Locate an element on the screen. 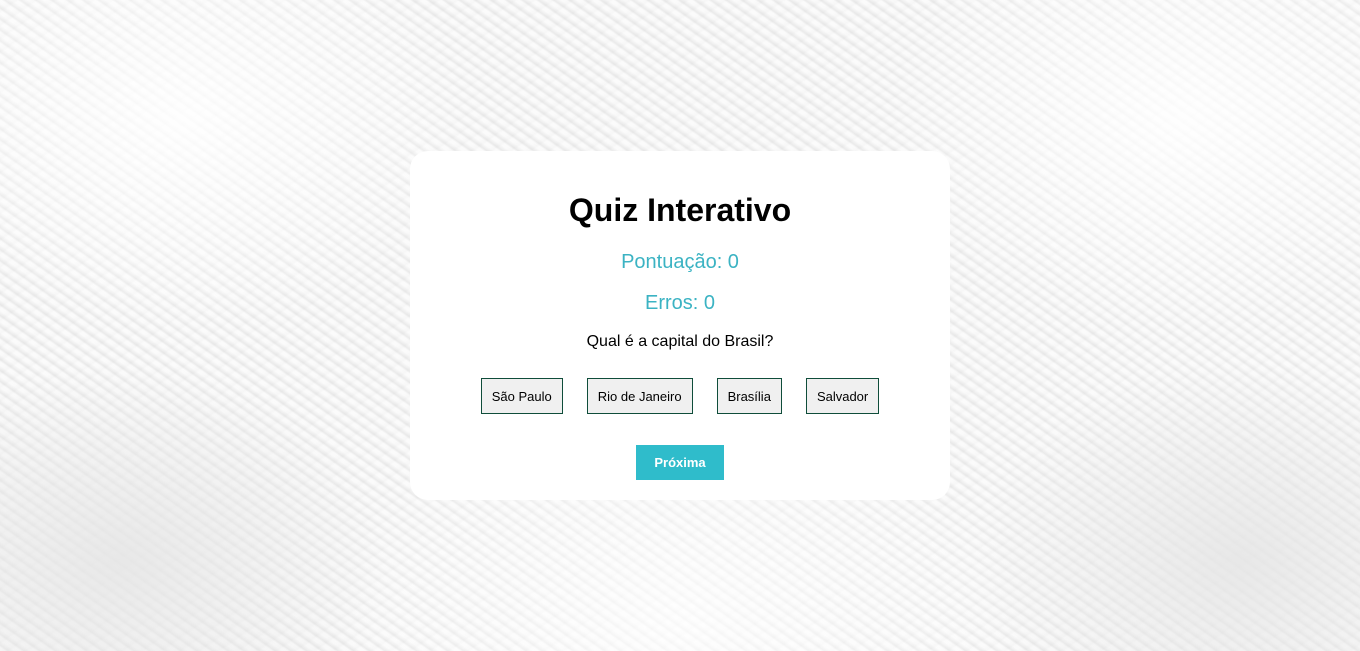 The width and height of the screenshot is (1360, 651). next-button: Próxima is located at coordinates (680, 462).